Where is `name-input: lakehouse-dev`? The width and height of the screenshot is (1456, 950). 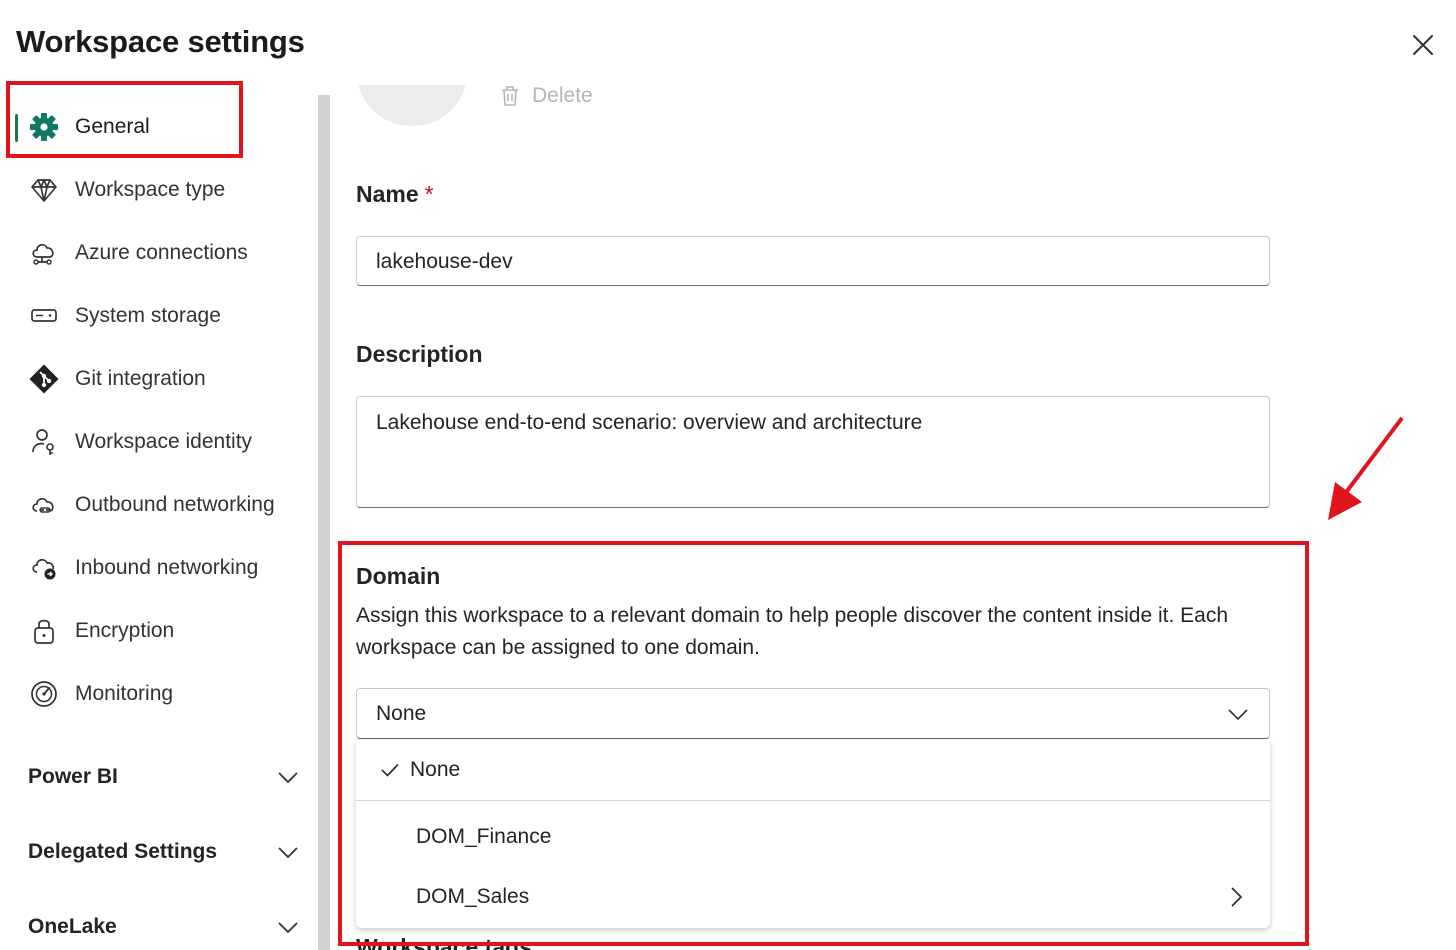
name-input: lakehouse-dev is located at coordinates (813, 261).